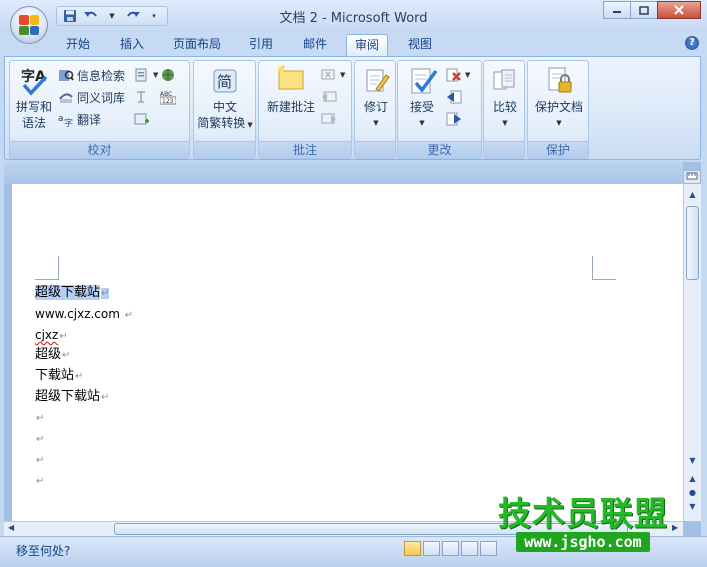 The image size is (707, 567). Describe the element at coordinates (51, 336) in the screenshot. I see `document-line-3: cjxz↵` at that location.